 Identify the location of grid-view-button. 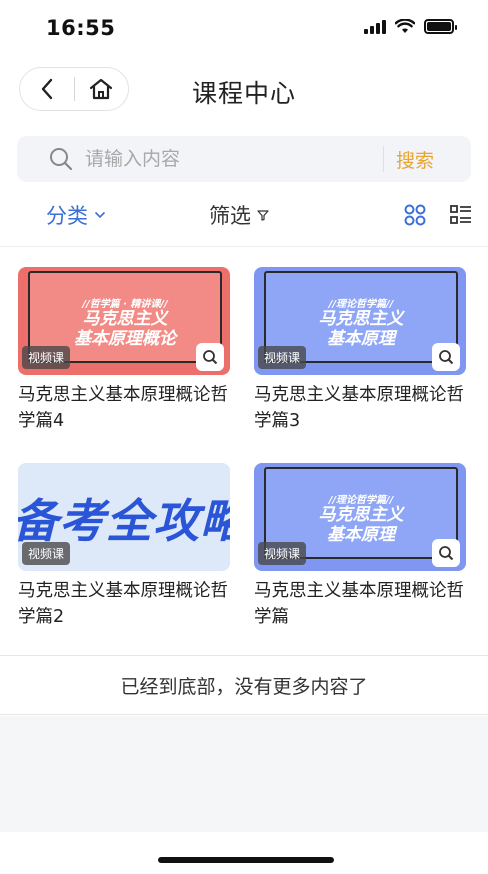
(415, 217).